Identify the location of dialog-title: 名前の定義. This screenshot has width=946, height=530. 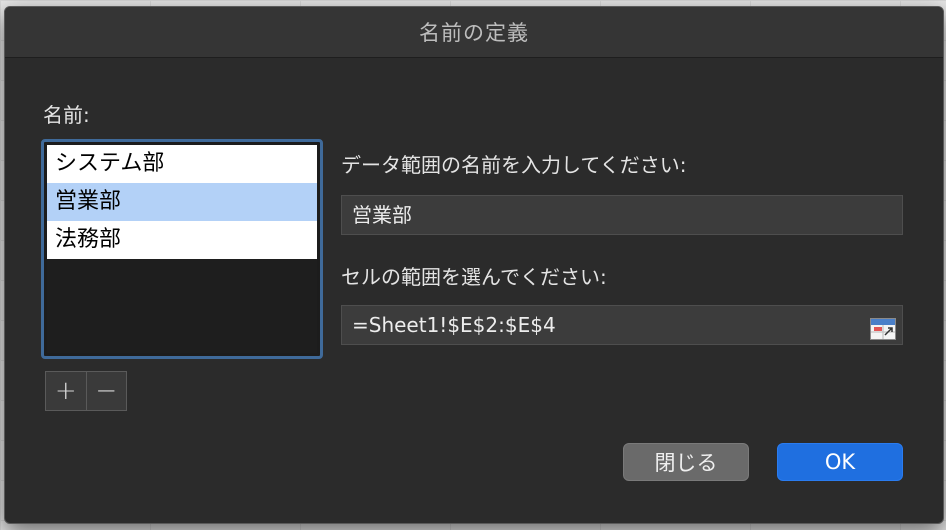
(474, 33).